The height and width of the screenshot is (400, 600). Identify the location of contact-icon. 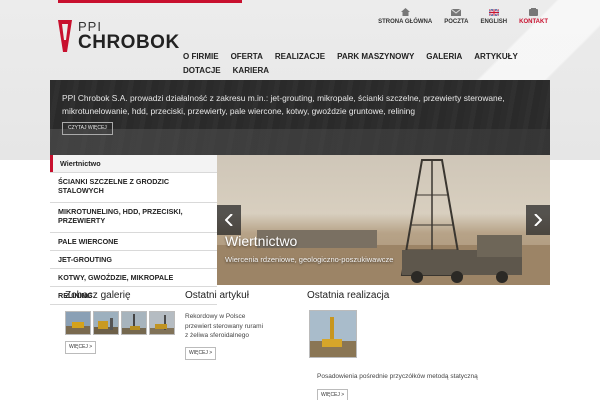
(534, 12).